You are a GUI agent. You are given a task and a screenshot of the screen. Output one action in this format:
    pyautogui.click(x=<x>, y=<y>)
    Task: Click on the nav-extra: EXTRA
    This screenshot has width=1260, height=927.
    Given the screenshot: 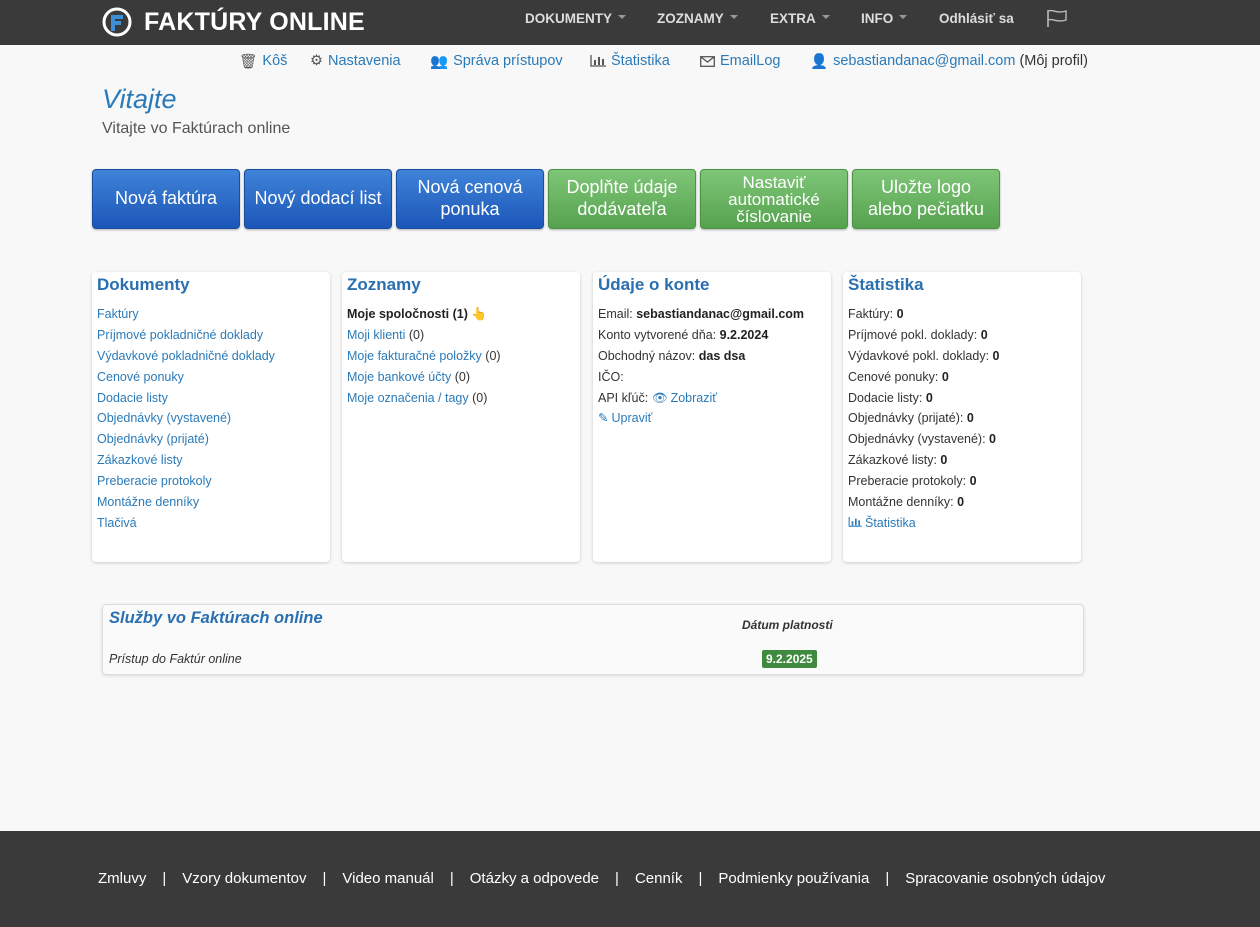 What is the action you would take?
    pyautogui.click(x=800, y=18)
    